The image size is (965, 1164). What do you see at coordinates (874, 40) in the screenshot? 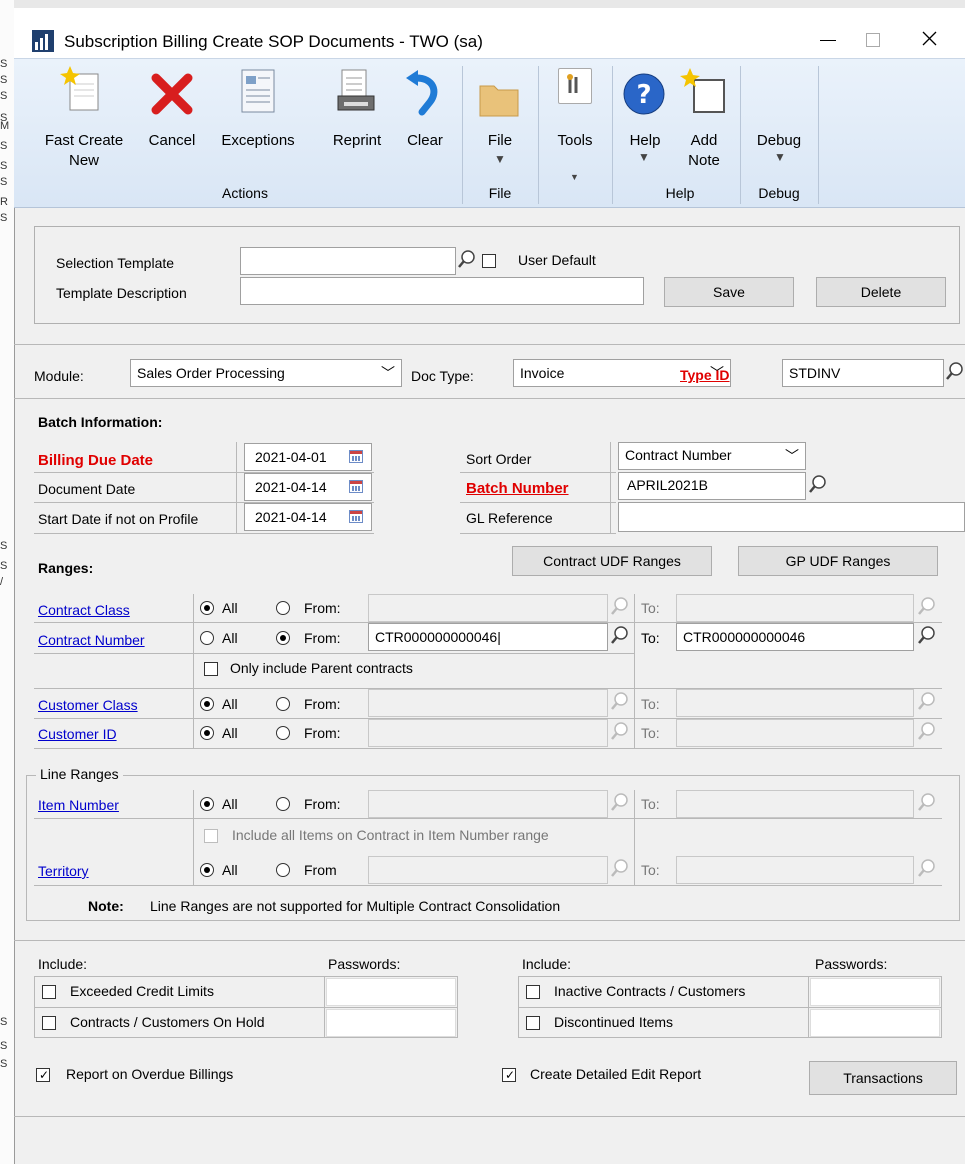
I see `maximize-button` at bounding box center [874, 40].